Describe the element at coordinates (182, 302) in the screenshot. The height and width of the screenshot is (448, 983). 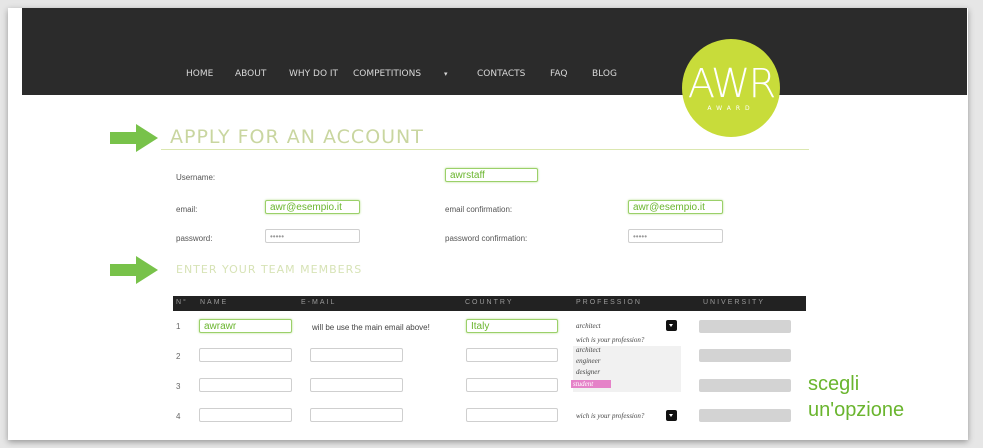
I see `col-header-number: N°` at that location.